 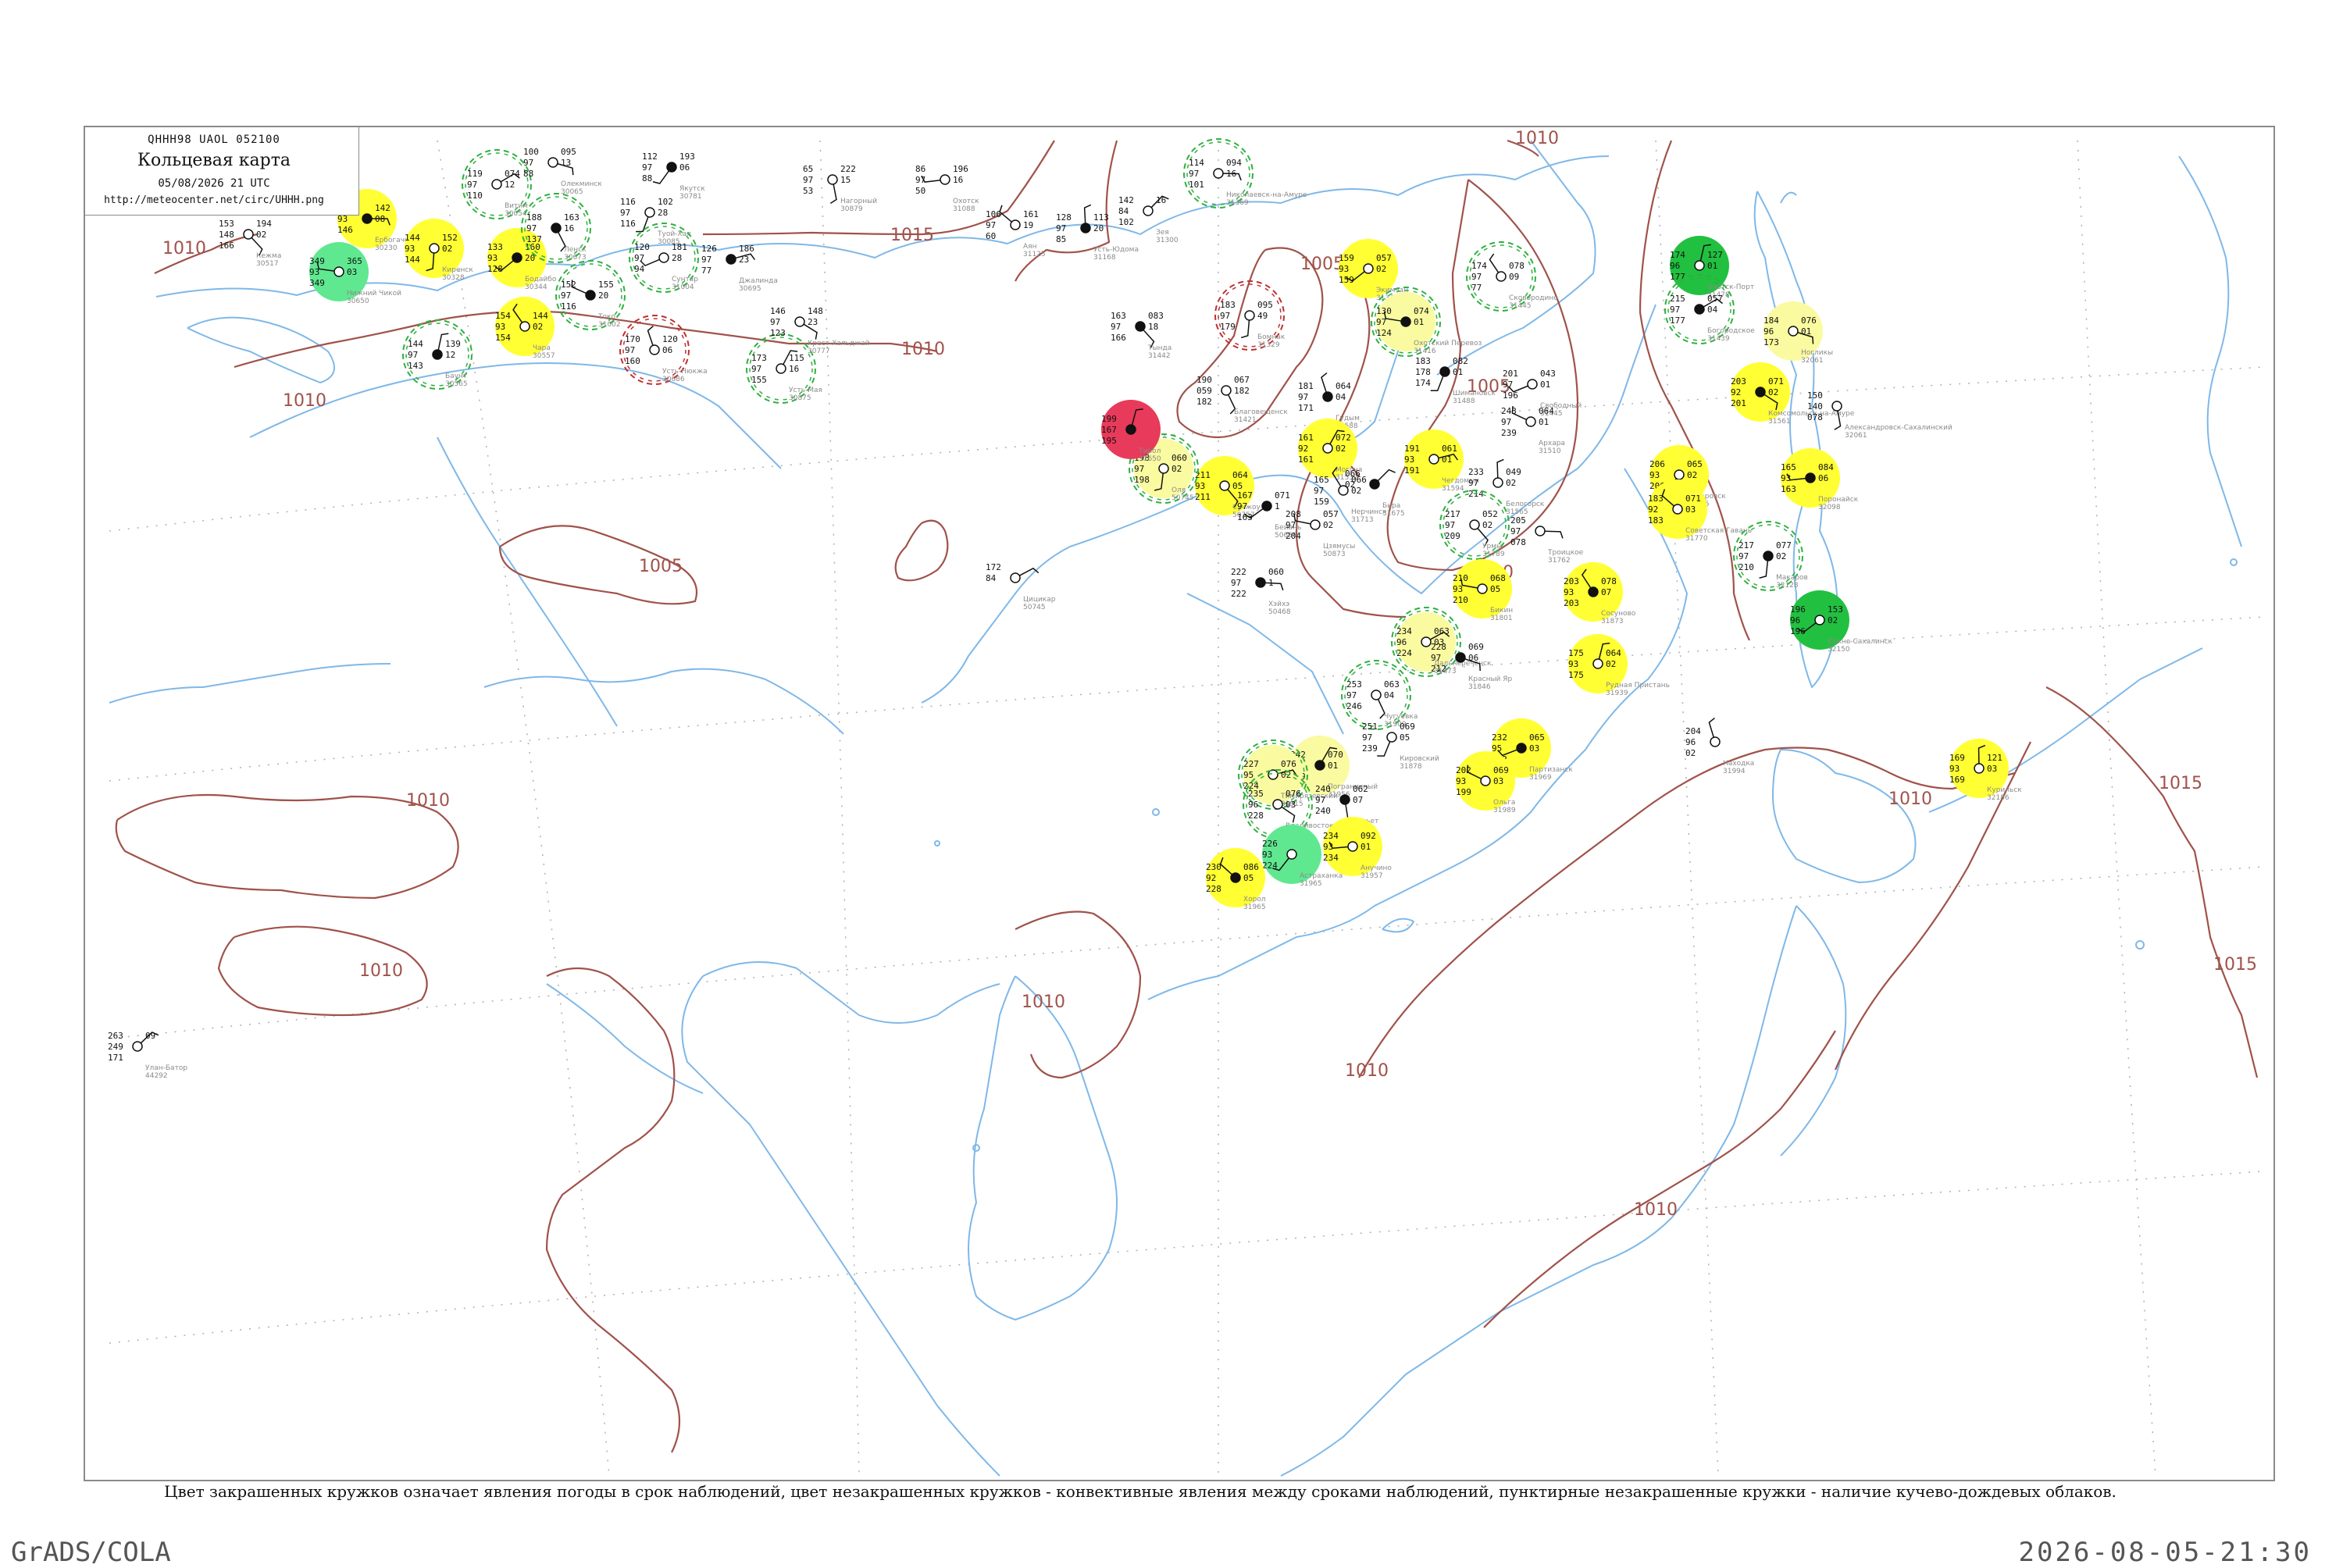 I want to click on station-marker: 15297116 15520 Токо31002, so click(x=590, y=295).